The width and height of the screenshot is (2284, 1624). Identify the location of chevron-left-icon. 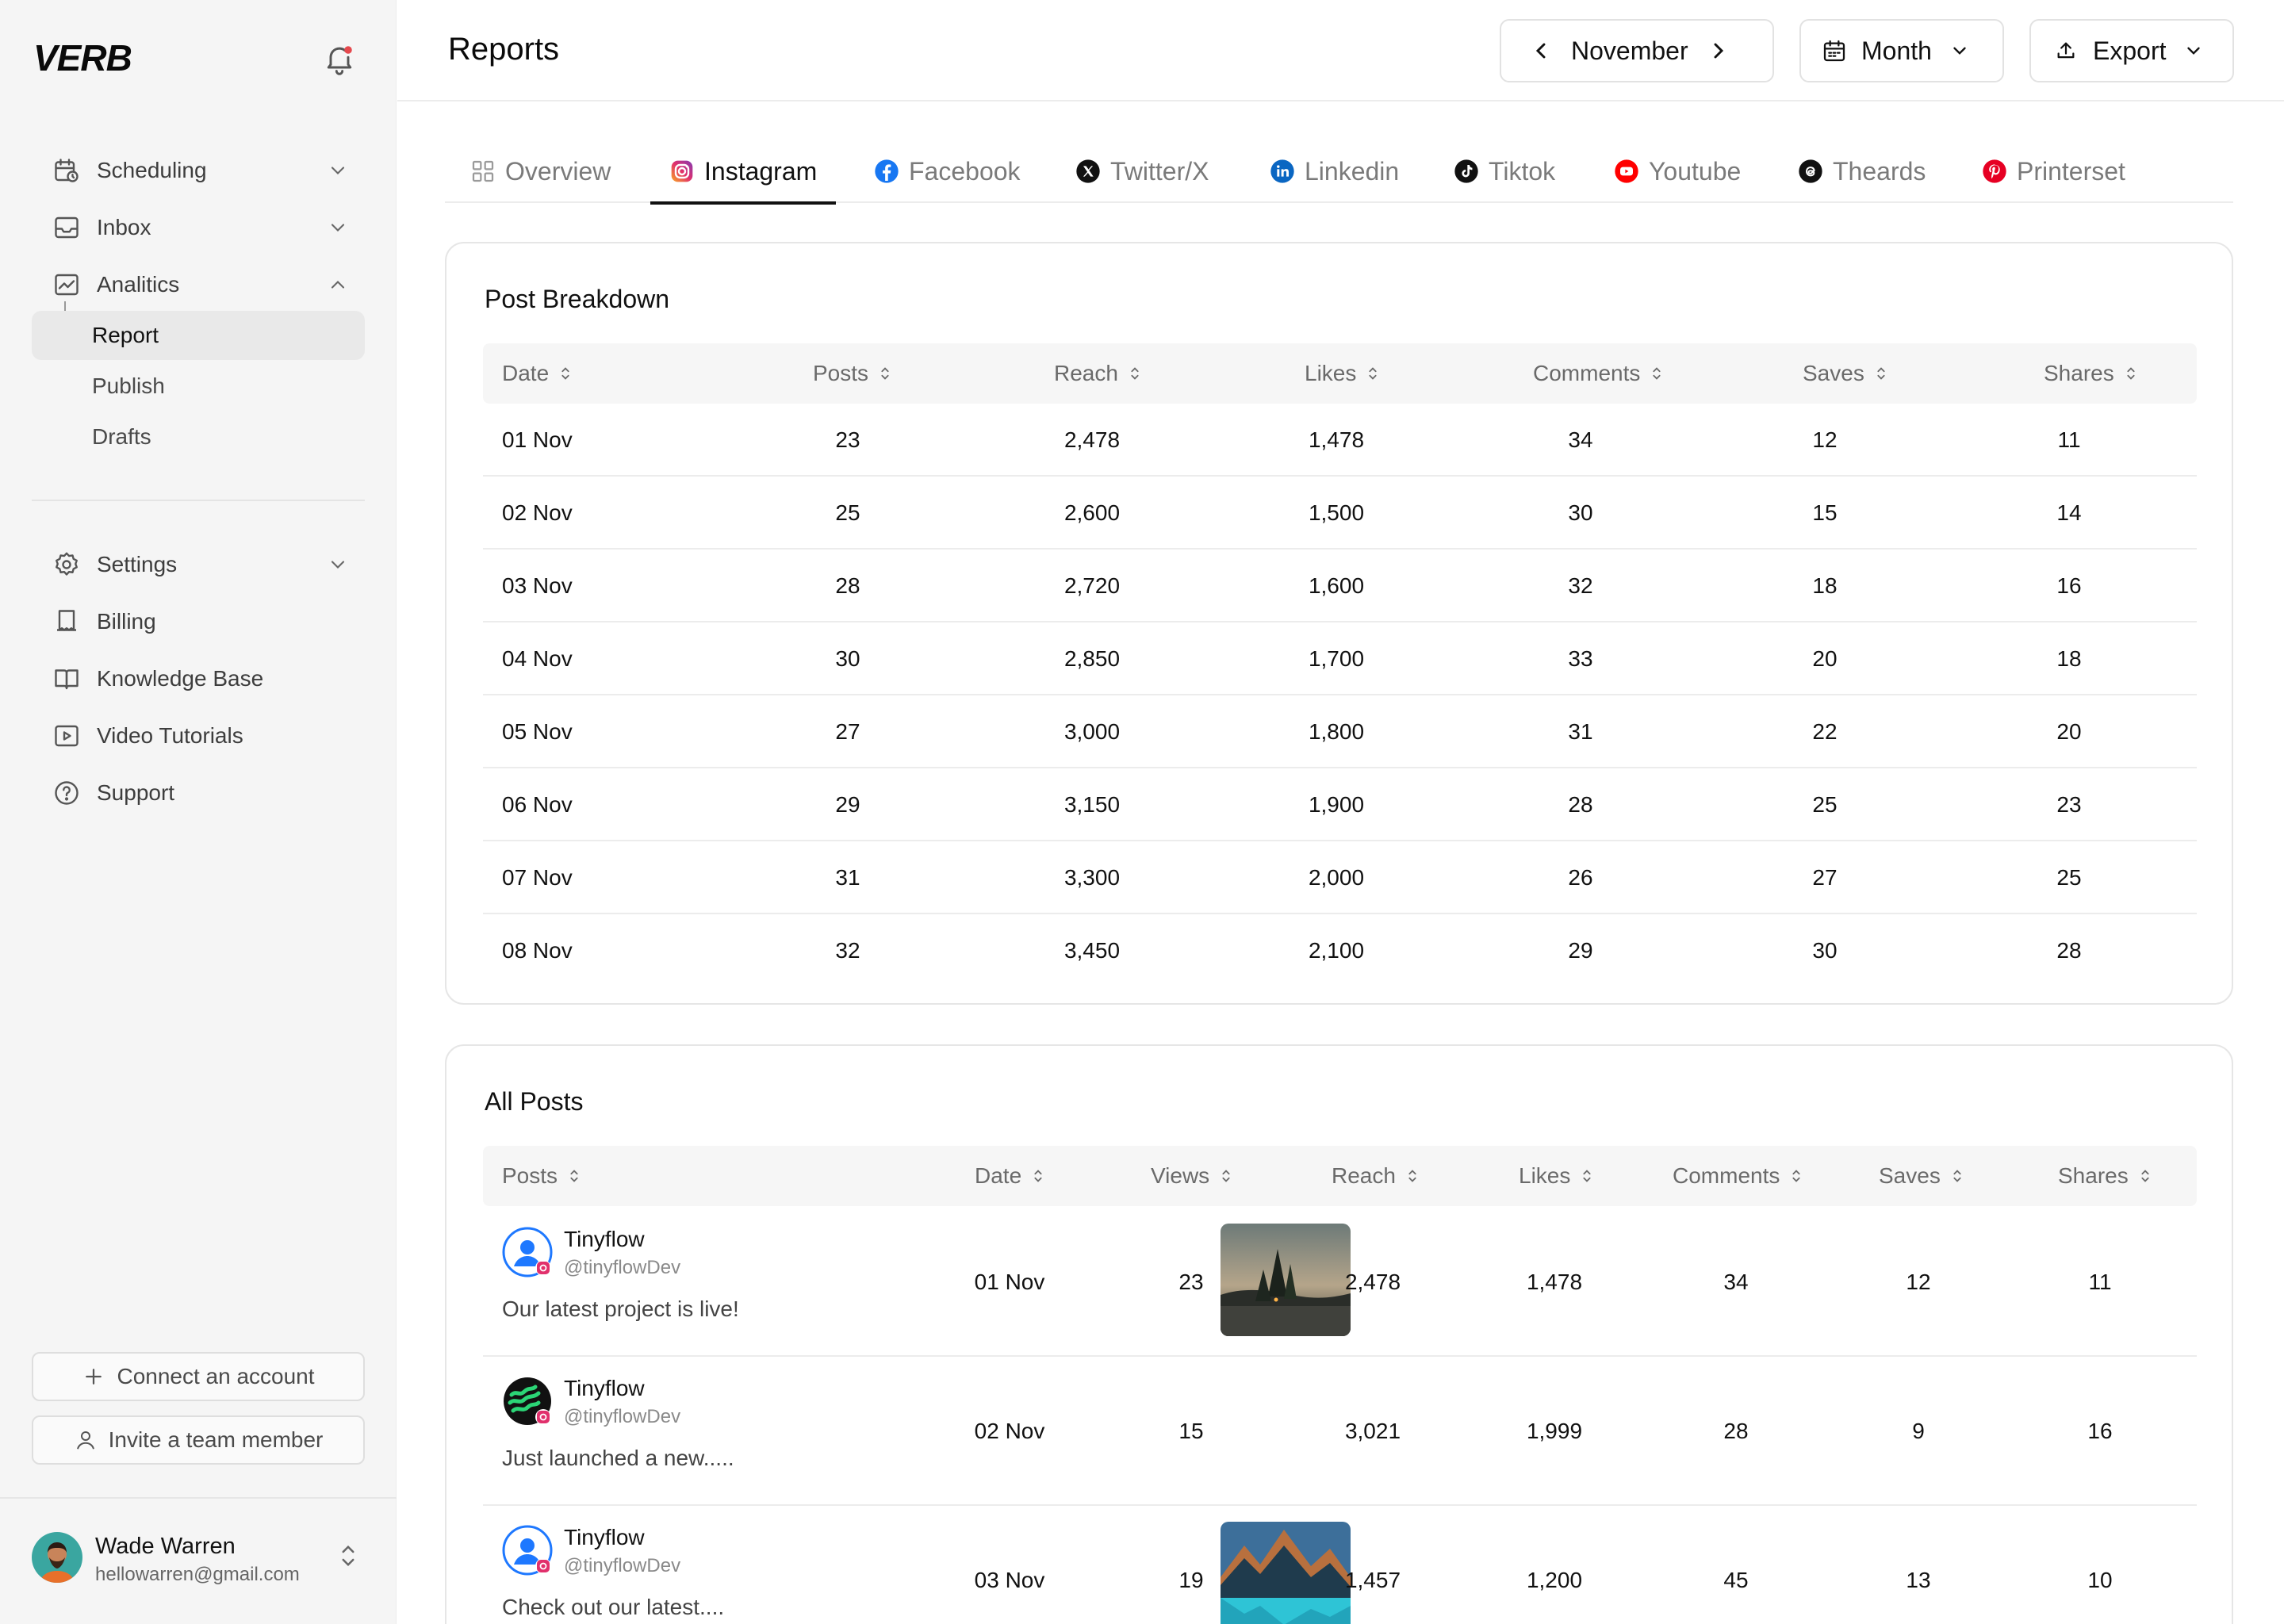
(1541, 50).